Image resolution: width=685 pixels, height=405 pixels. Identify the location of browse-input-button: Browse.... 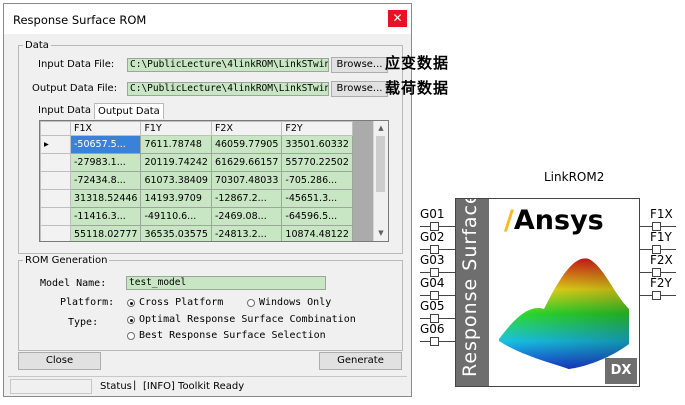
(359, 65).